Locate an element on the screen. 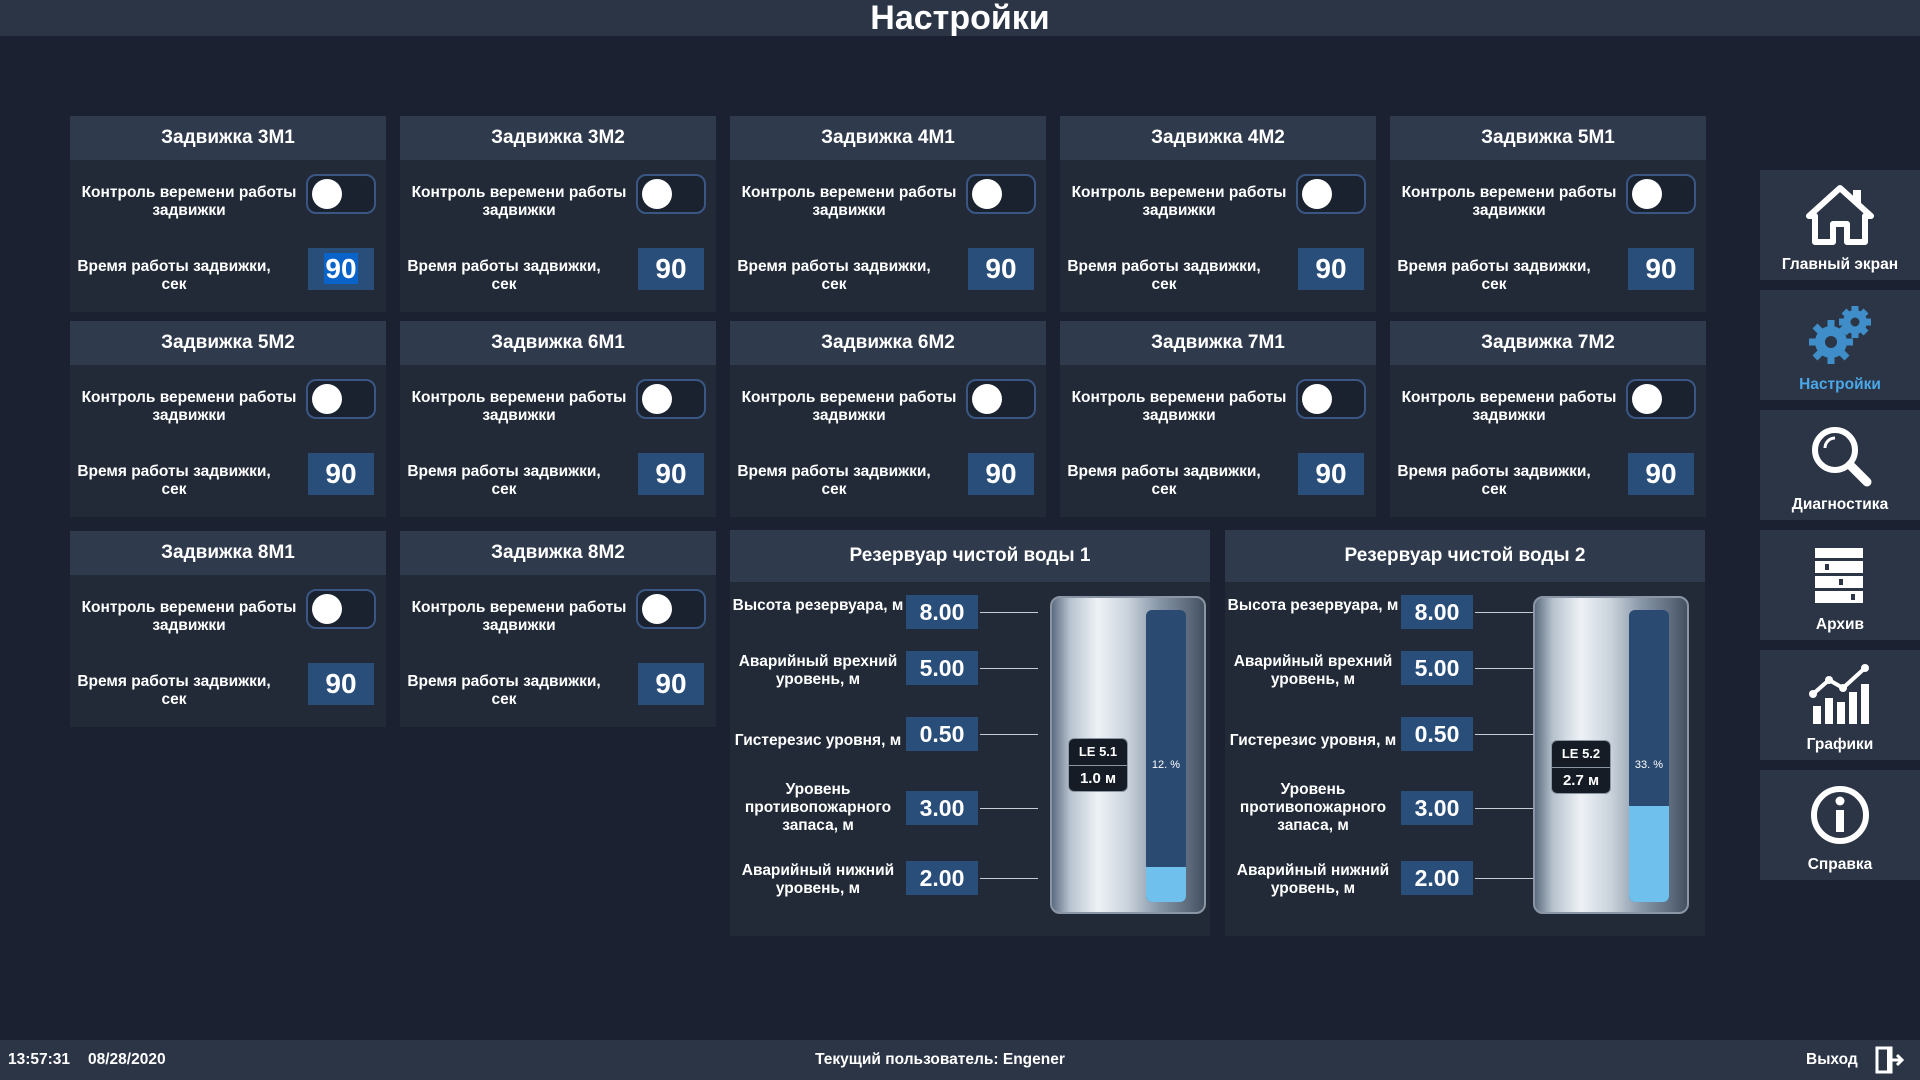 The image size is (1920, 1080). reservoir-param-label: Высота резервуара, м is located at coordinates (1313, 605).